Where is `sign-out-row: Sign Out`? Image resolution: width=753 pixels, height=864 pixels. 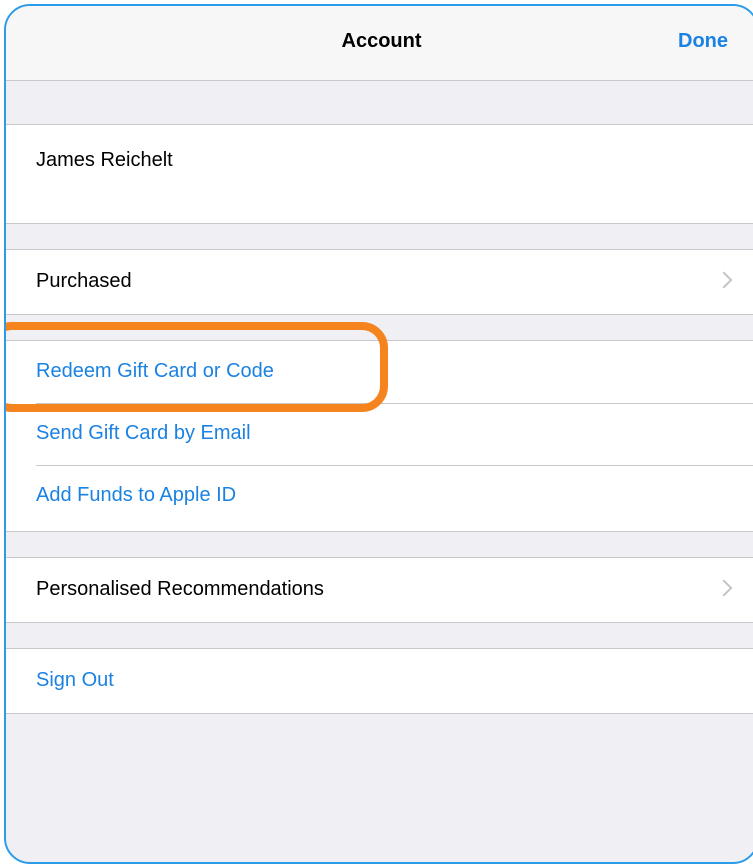
sign-out-row: Sign Out is located at coordinates (379, 680).